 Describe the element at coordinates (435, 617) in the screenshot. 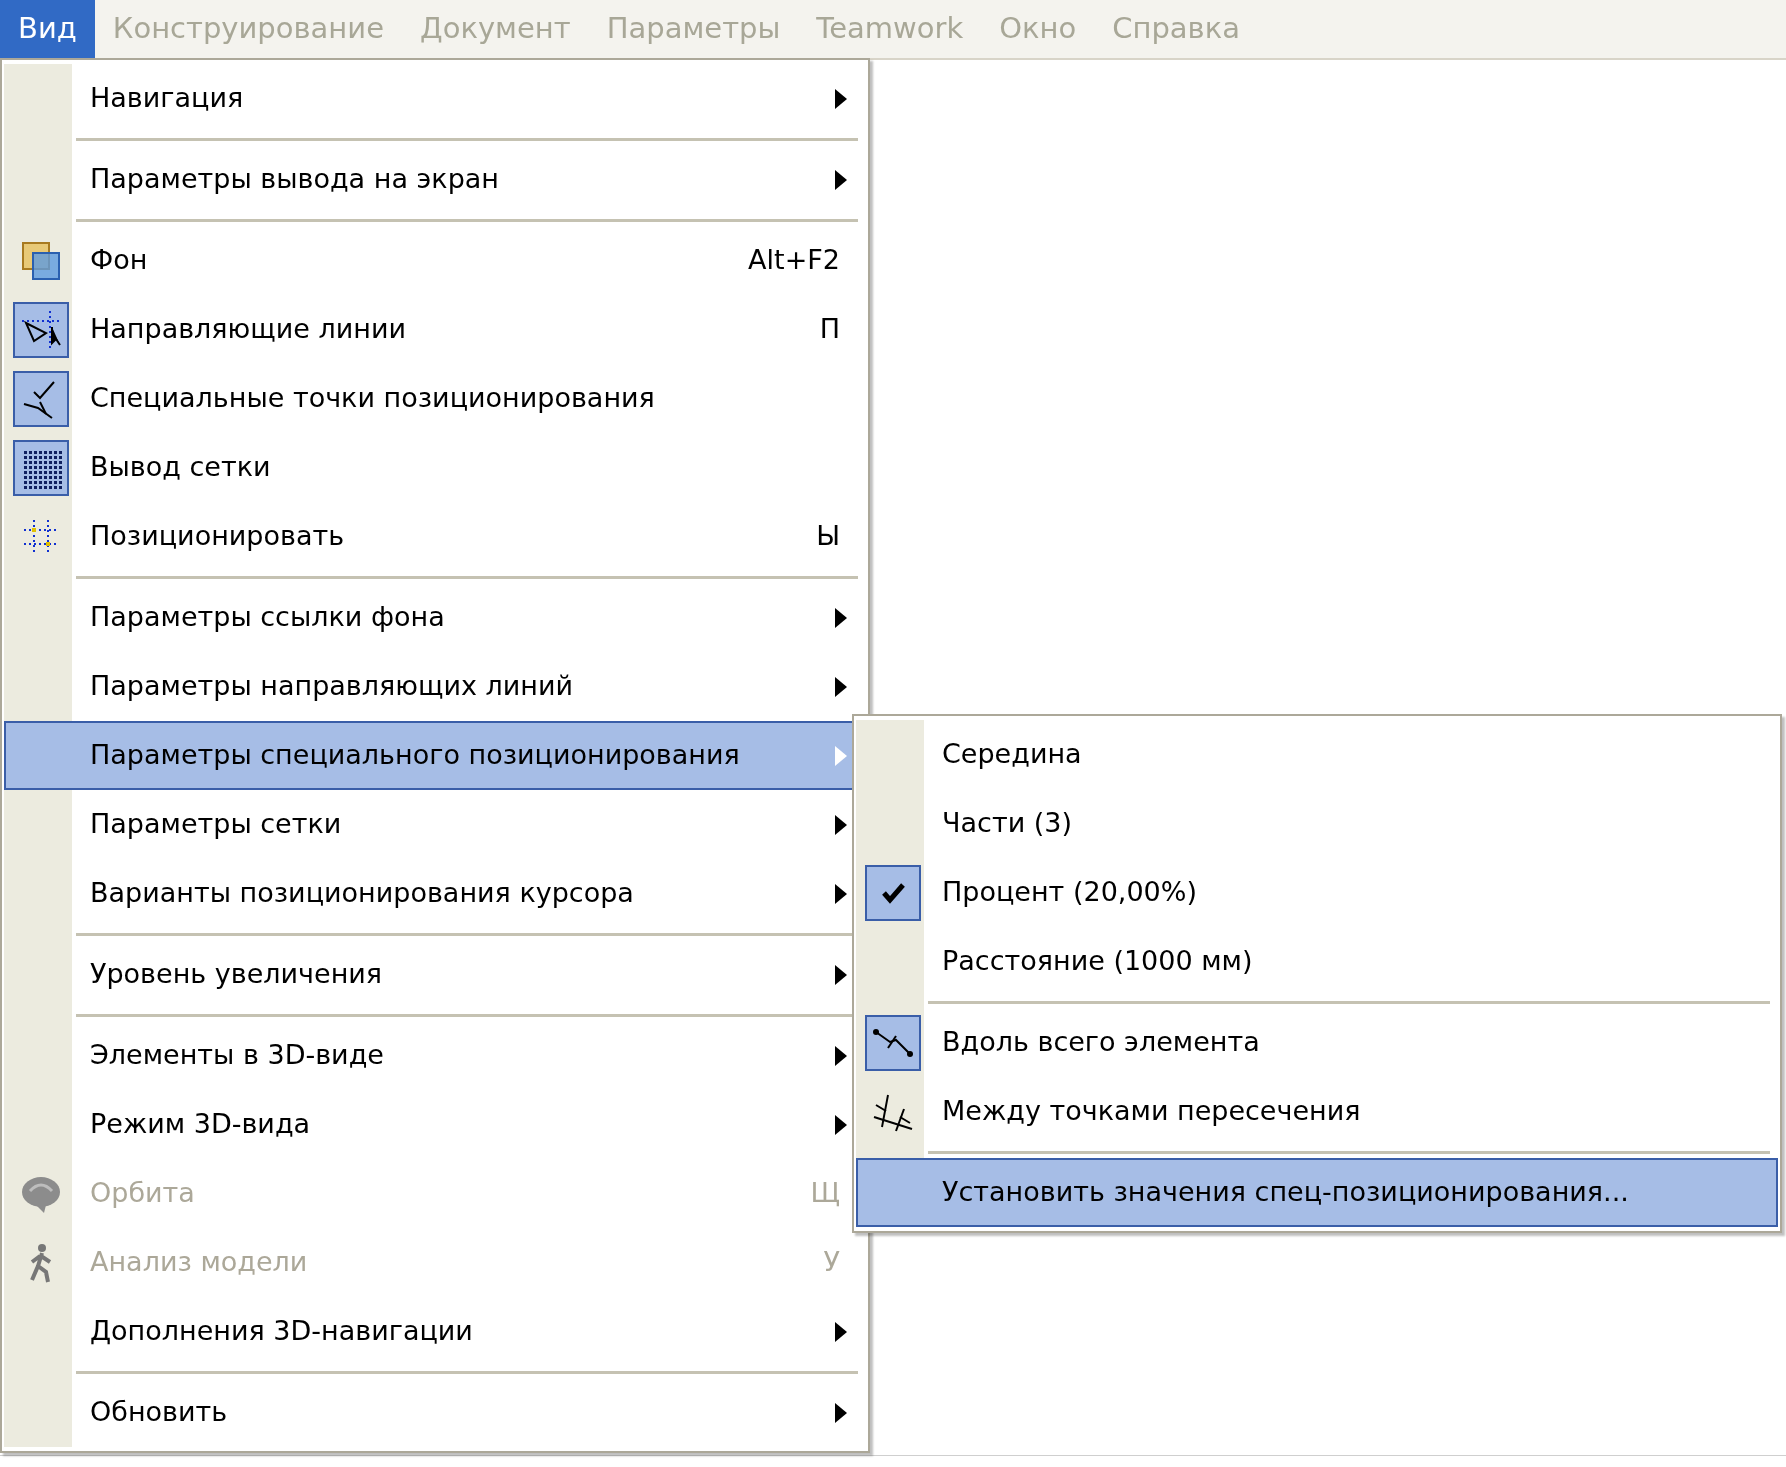

I see `menu-item: Параметры ссылки фона` at that location.